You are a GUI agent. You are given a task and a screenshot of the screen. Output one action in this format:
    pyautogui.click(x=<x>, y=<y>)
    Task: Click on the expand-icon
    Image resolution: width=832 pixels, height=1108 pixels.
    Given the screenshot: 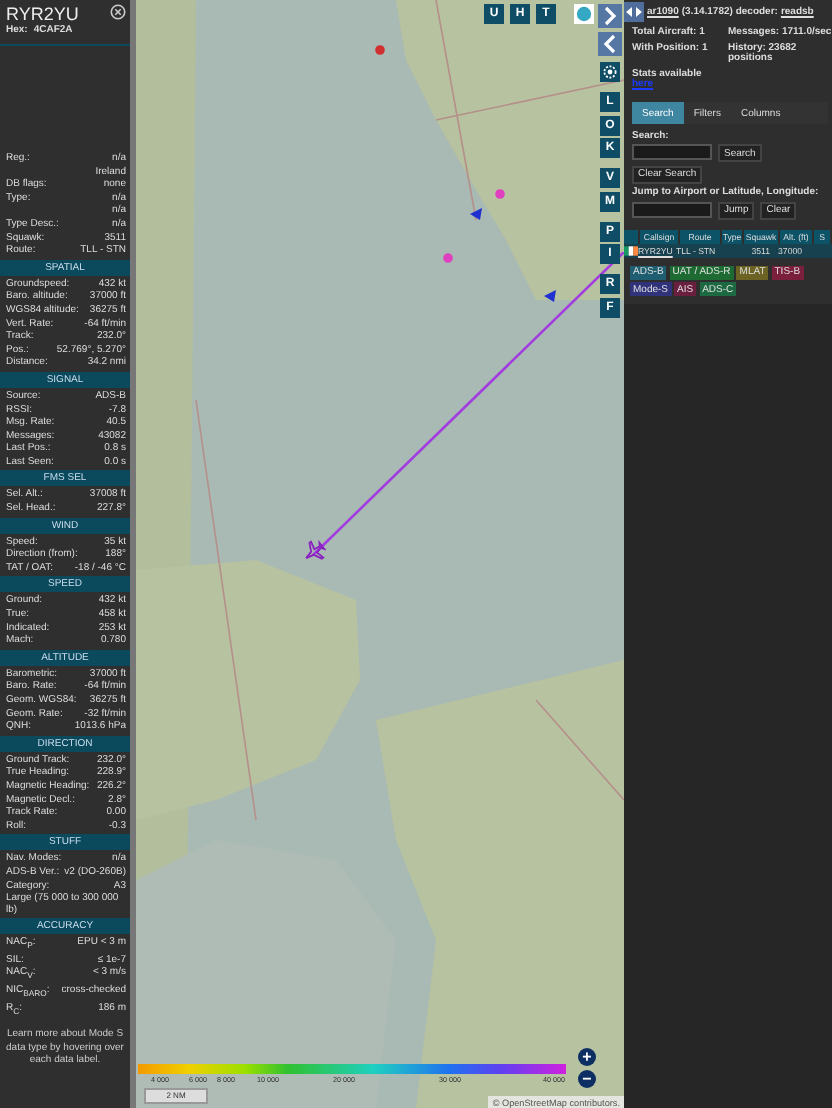 What is the action you would take?
    pyautogui.click(x=634, y=12)
    